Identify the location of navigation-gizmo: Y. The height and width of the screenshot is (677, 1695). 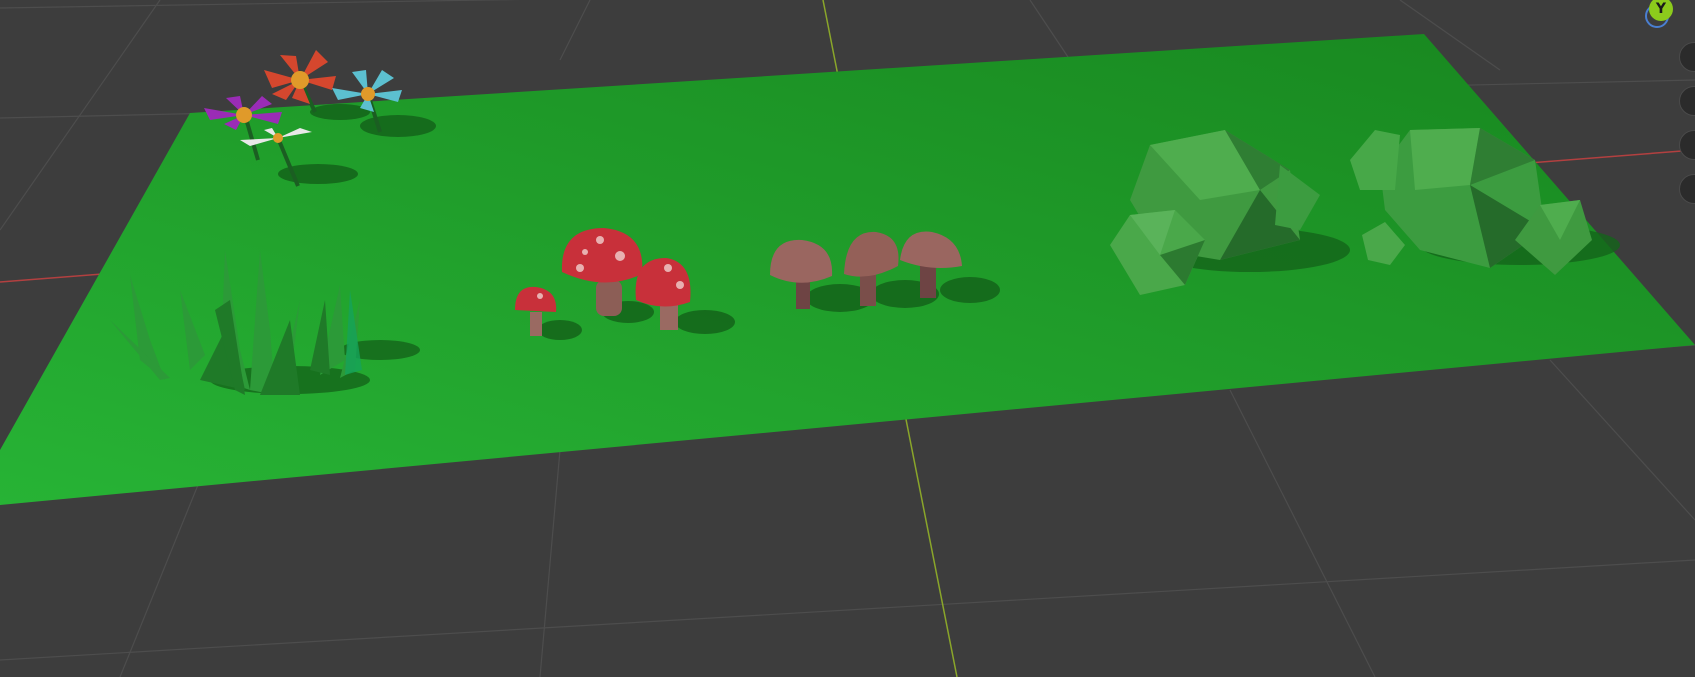
(1665, 20).